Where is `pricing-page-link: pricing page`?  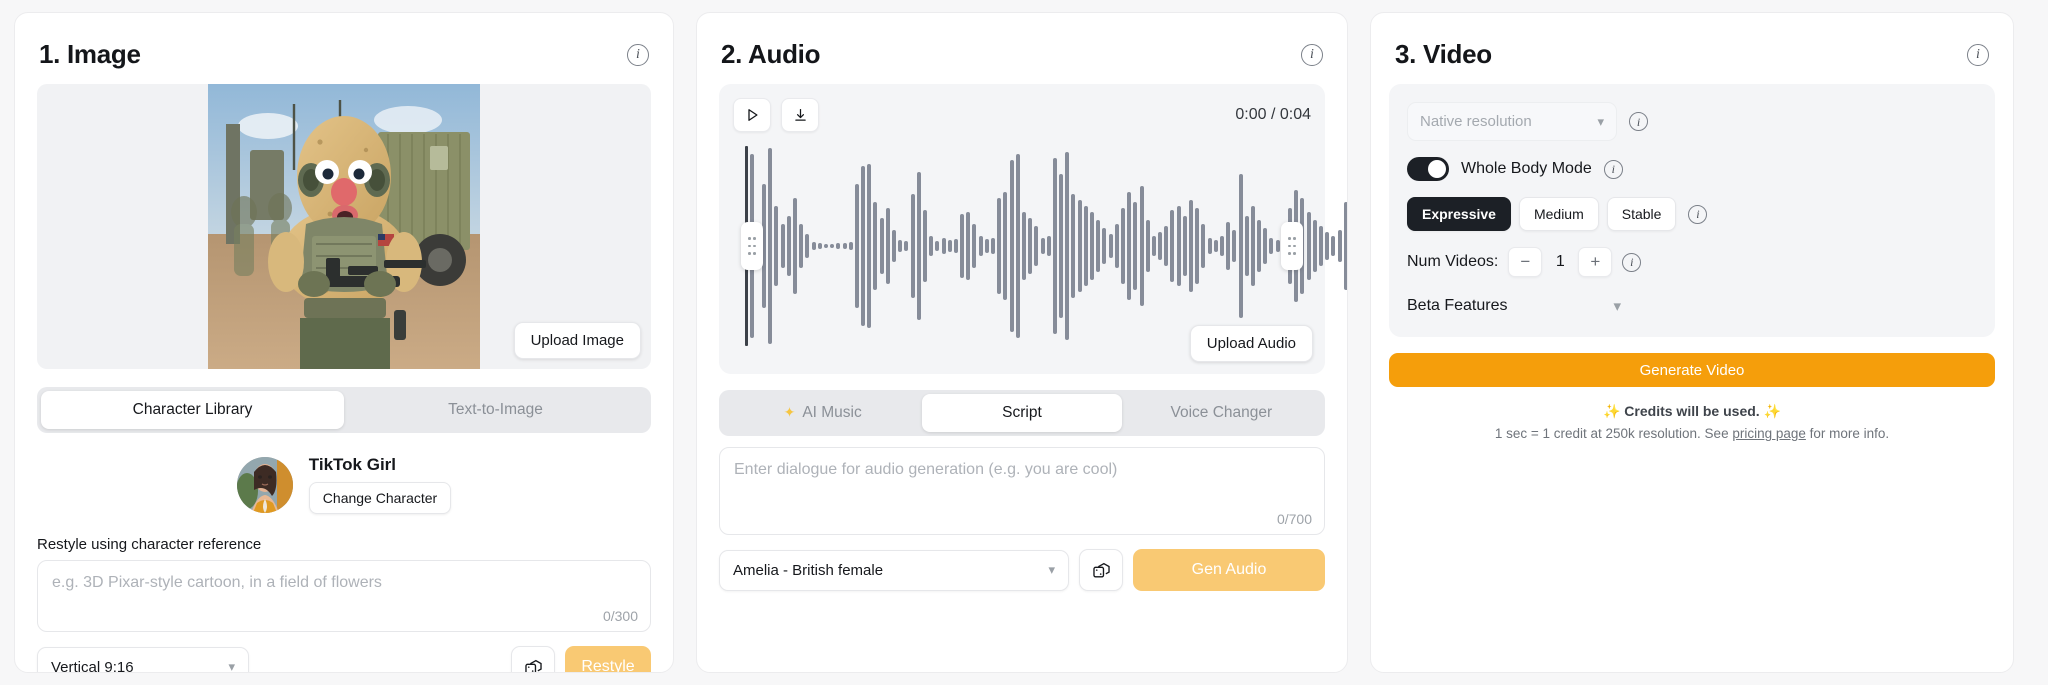
pricing-page-link: pricing page is located at coordinates (1769, 433).